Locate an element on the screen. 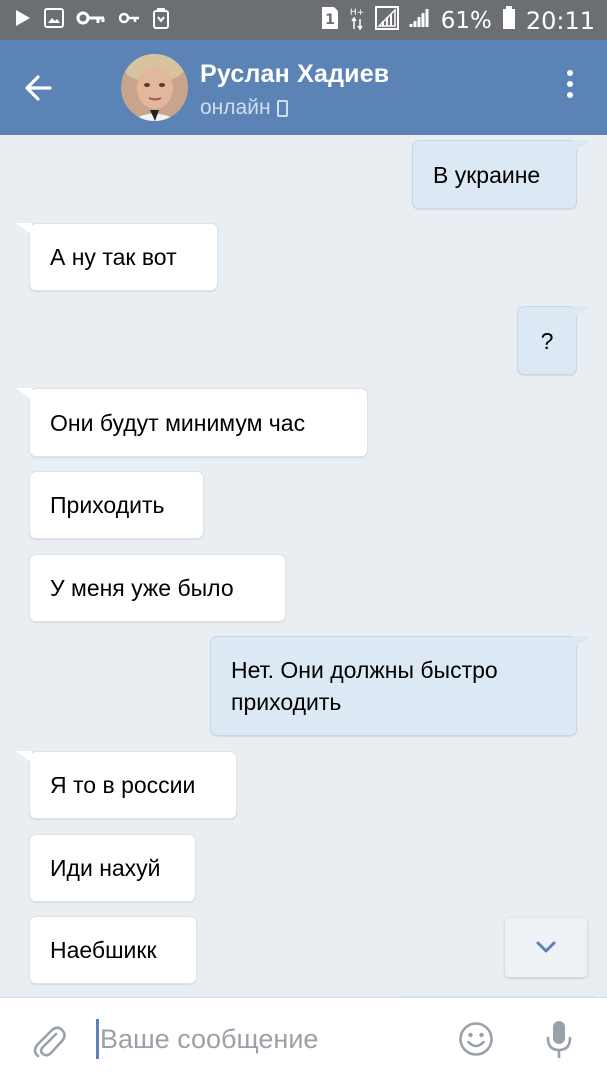  message-composer is located at coordinates (303, 1038).